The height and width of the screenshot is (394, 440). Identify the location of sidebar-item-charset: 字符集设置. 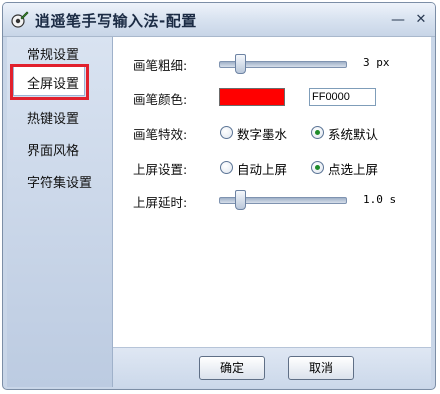
(59, 181).